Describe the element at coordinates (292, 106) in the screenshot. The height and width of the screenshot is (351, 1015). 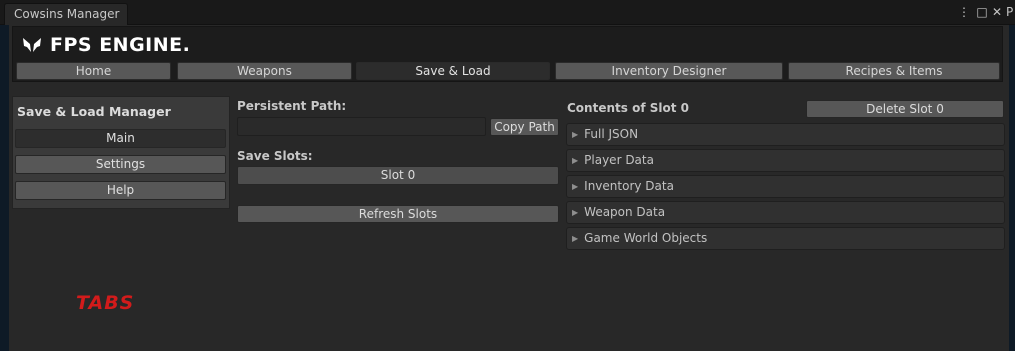
I see `persistent-path-label: Persistent Path:` at that location.